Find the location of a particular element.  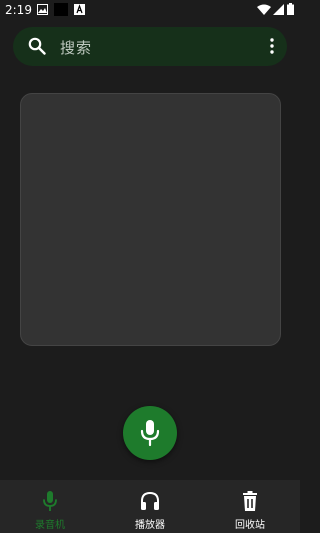

headphones-icon is located at coordinates (150, 500).